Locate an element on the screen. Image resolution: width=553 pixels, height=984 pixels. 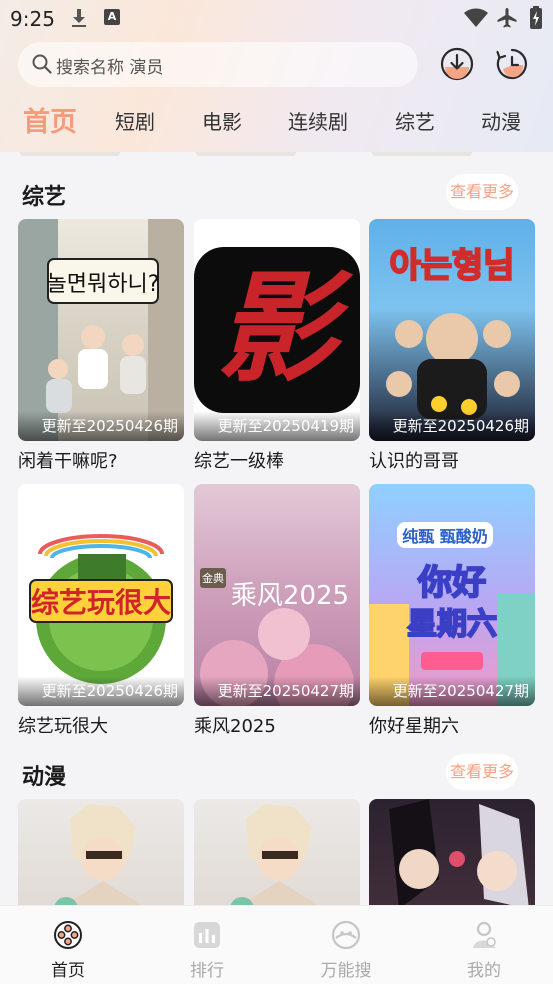
card-title: 综艺玩很大 is located at coordinates (63, 726).